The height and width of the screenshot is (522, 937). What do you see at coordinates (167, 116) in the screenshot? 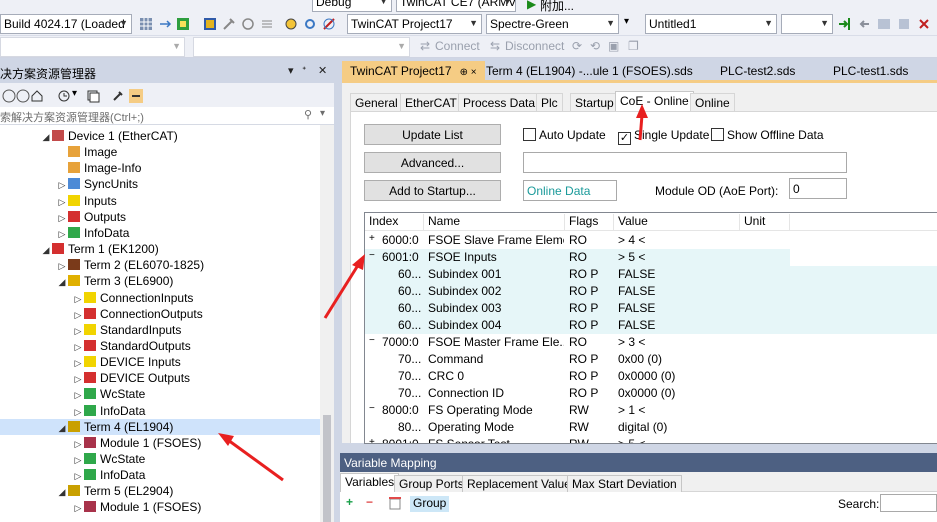
I see `solution-search-box: 索解决方案资源管理器(Ctrl+;) ⚲ ▾` at bounding box center [167, 116].